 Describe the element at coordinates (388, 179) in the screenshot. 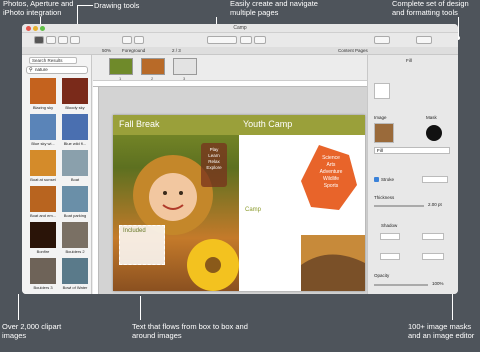

I see `stroke-label: Stroke` at that location.